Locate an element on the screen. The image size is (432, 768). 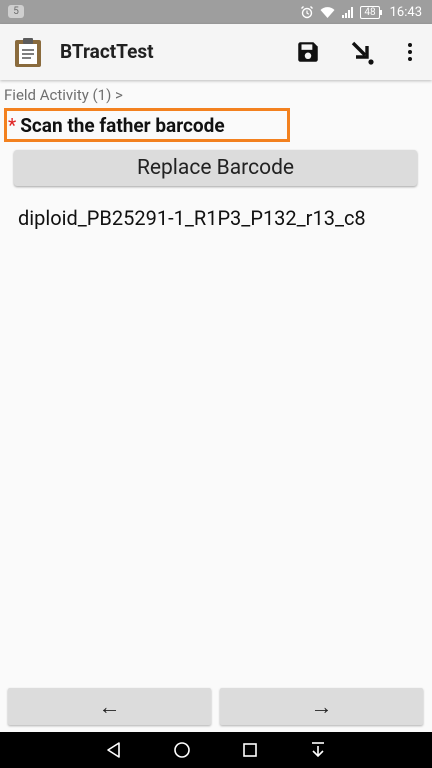
save-icon is located at coordinates (308, 52).